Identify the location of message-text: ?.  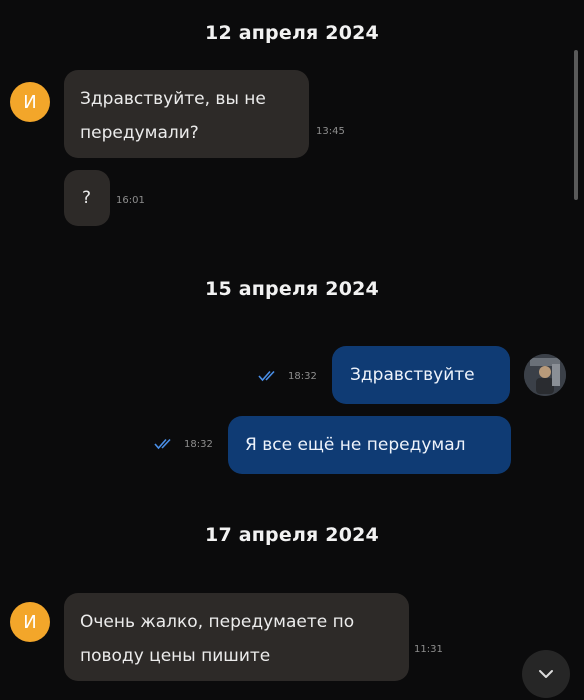
(87, 198).